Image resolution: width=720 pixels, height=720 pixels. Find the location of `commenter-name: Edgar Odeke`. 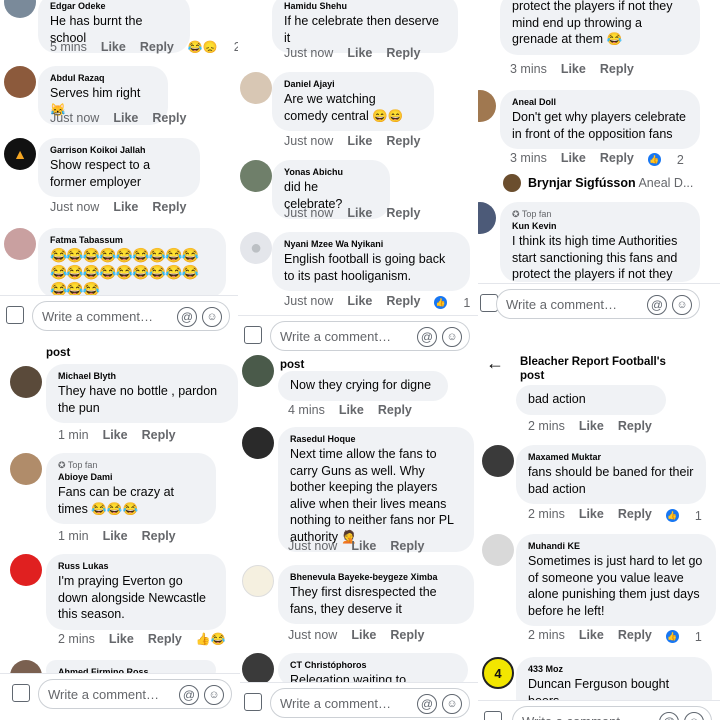

commenter-name: Edgar Odeke is located at coordinates (114, 6).